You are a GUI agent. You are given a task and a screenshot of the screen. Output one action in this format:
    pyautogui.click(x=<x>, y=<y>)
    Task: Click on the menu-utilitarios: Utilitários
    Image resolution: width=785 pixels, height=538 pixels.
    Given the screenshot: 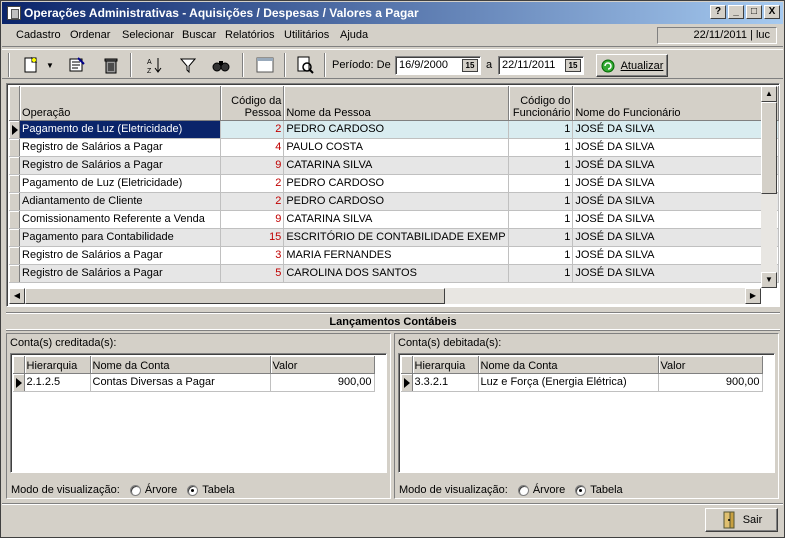 What is the action you would take?
    pyautogui.click(x=306, y=35)
    